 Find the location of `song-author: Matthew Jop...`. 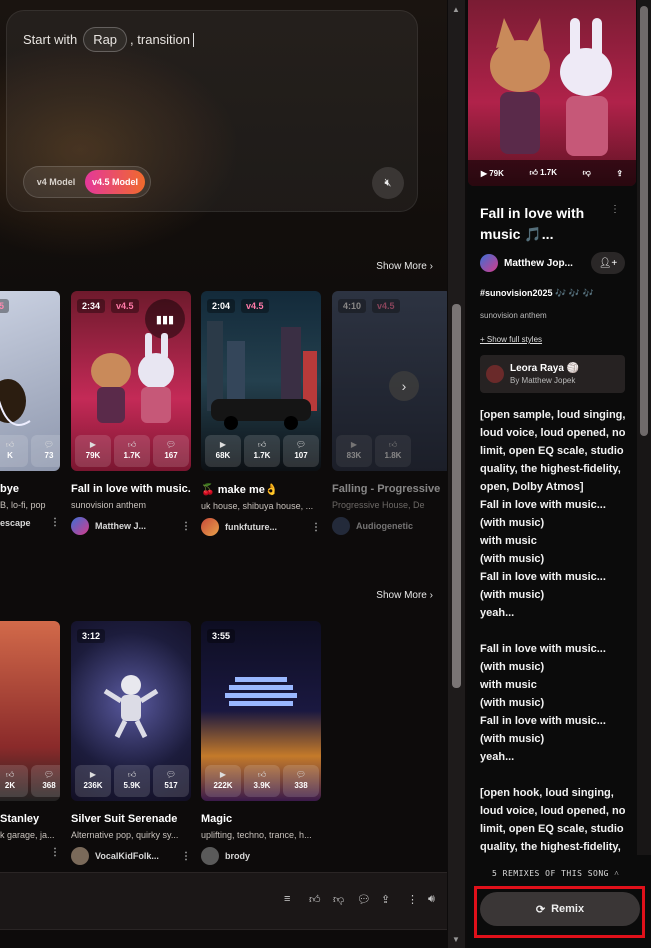

song-author: Matthew Jop... is located at coordinates (526, 263).